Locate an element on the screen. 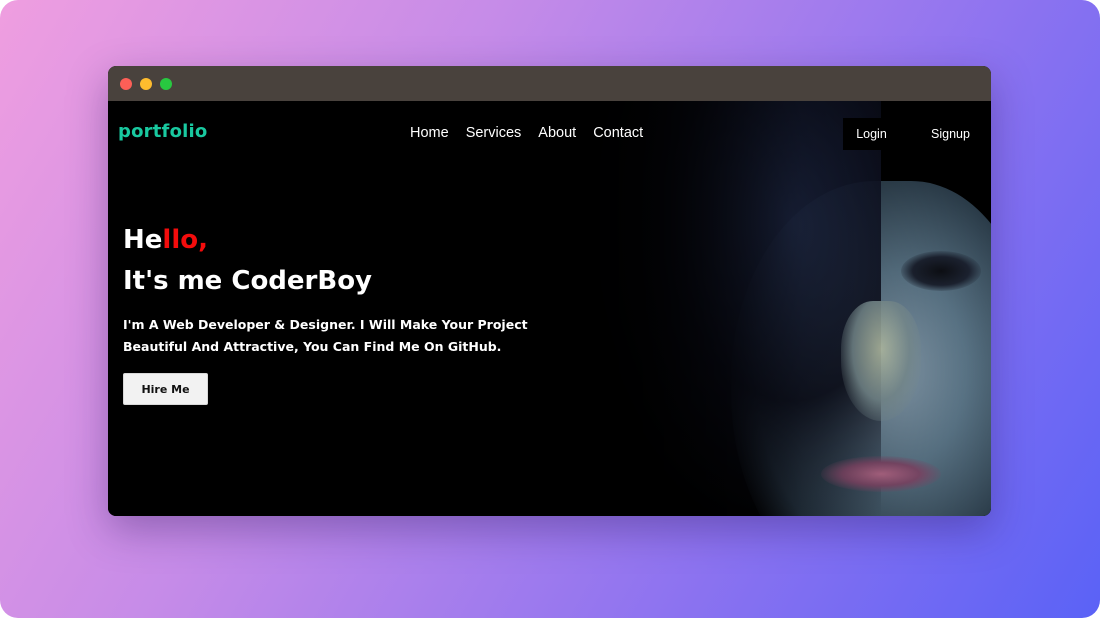 This screenshot has width=1100, height=618. hire-me-button: Hire Me is located at coordinates (165, 389).